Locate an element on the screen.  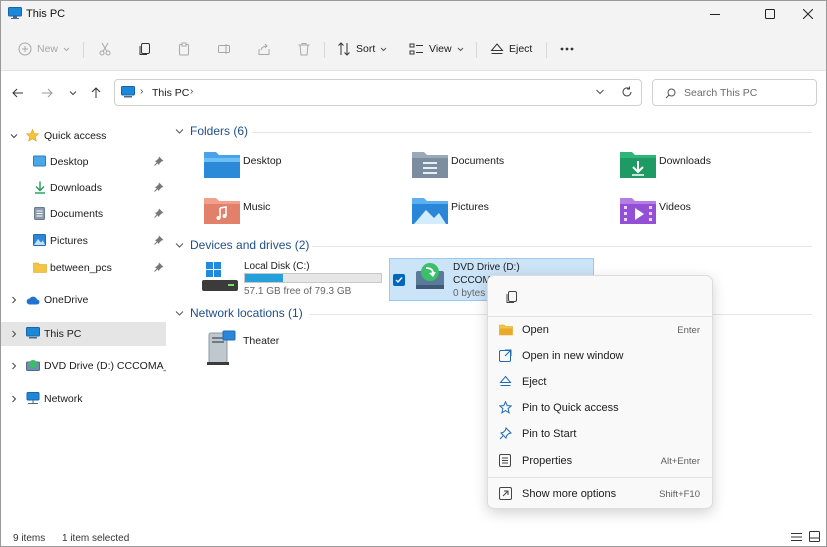
folder-tile-desktop: Desktop is located at coordinates (301, 169).